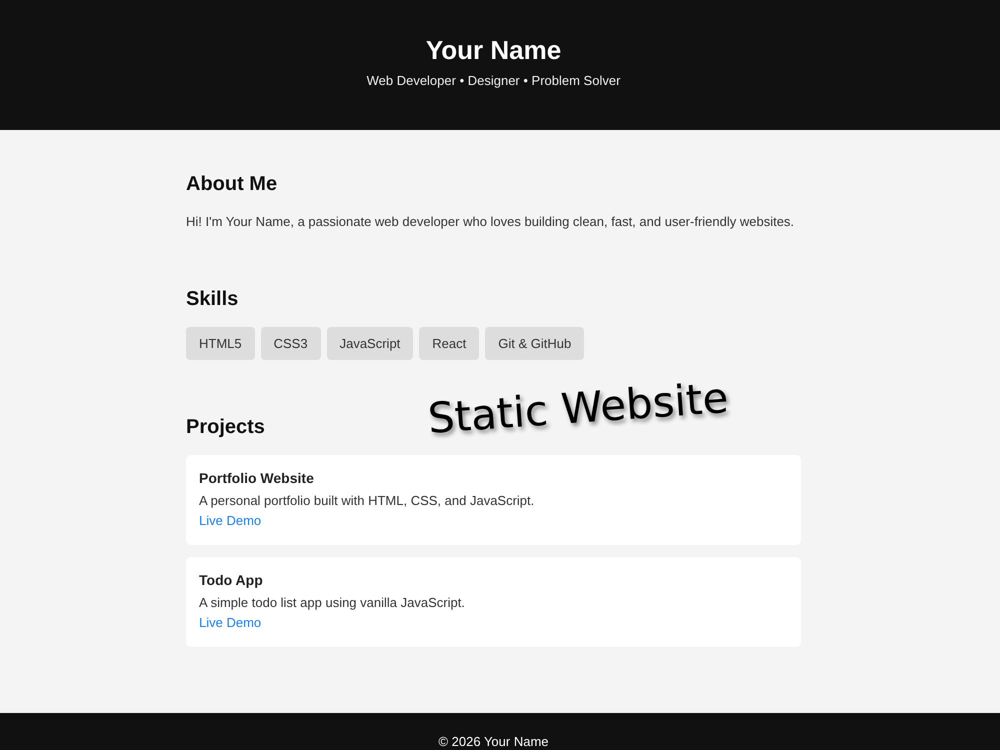  What do you see at coordinates (494, 50) in the screenshot?
I see `site-title: Your Name` at bounding box center [494, 50].